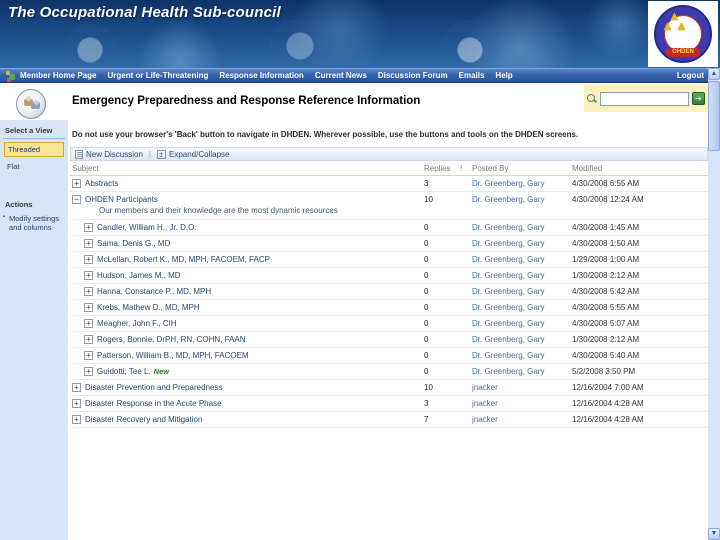 The height and width of the screenshot is (540, 720). I want to click on nav-item-current-news: Current News, so click(341, 75).